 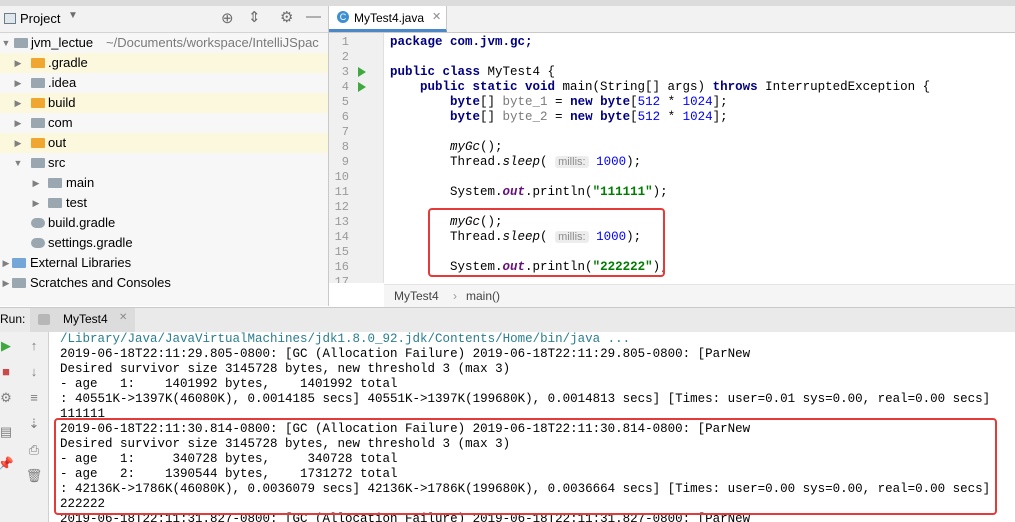 I want to click on tree-item-gradle-dir: ▶ .gradle, so click(x=164, y=63).